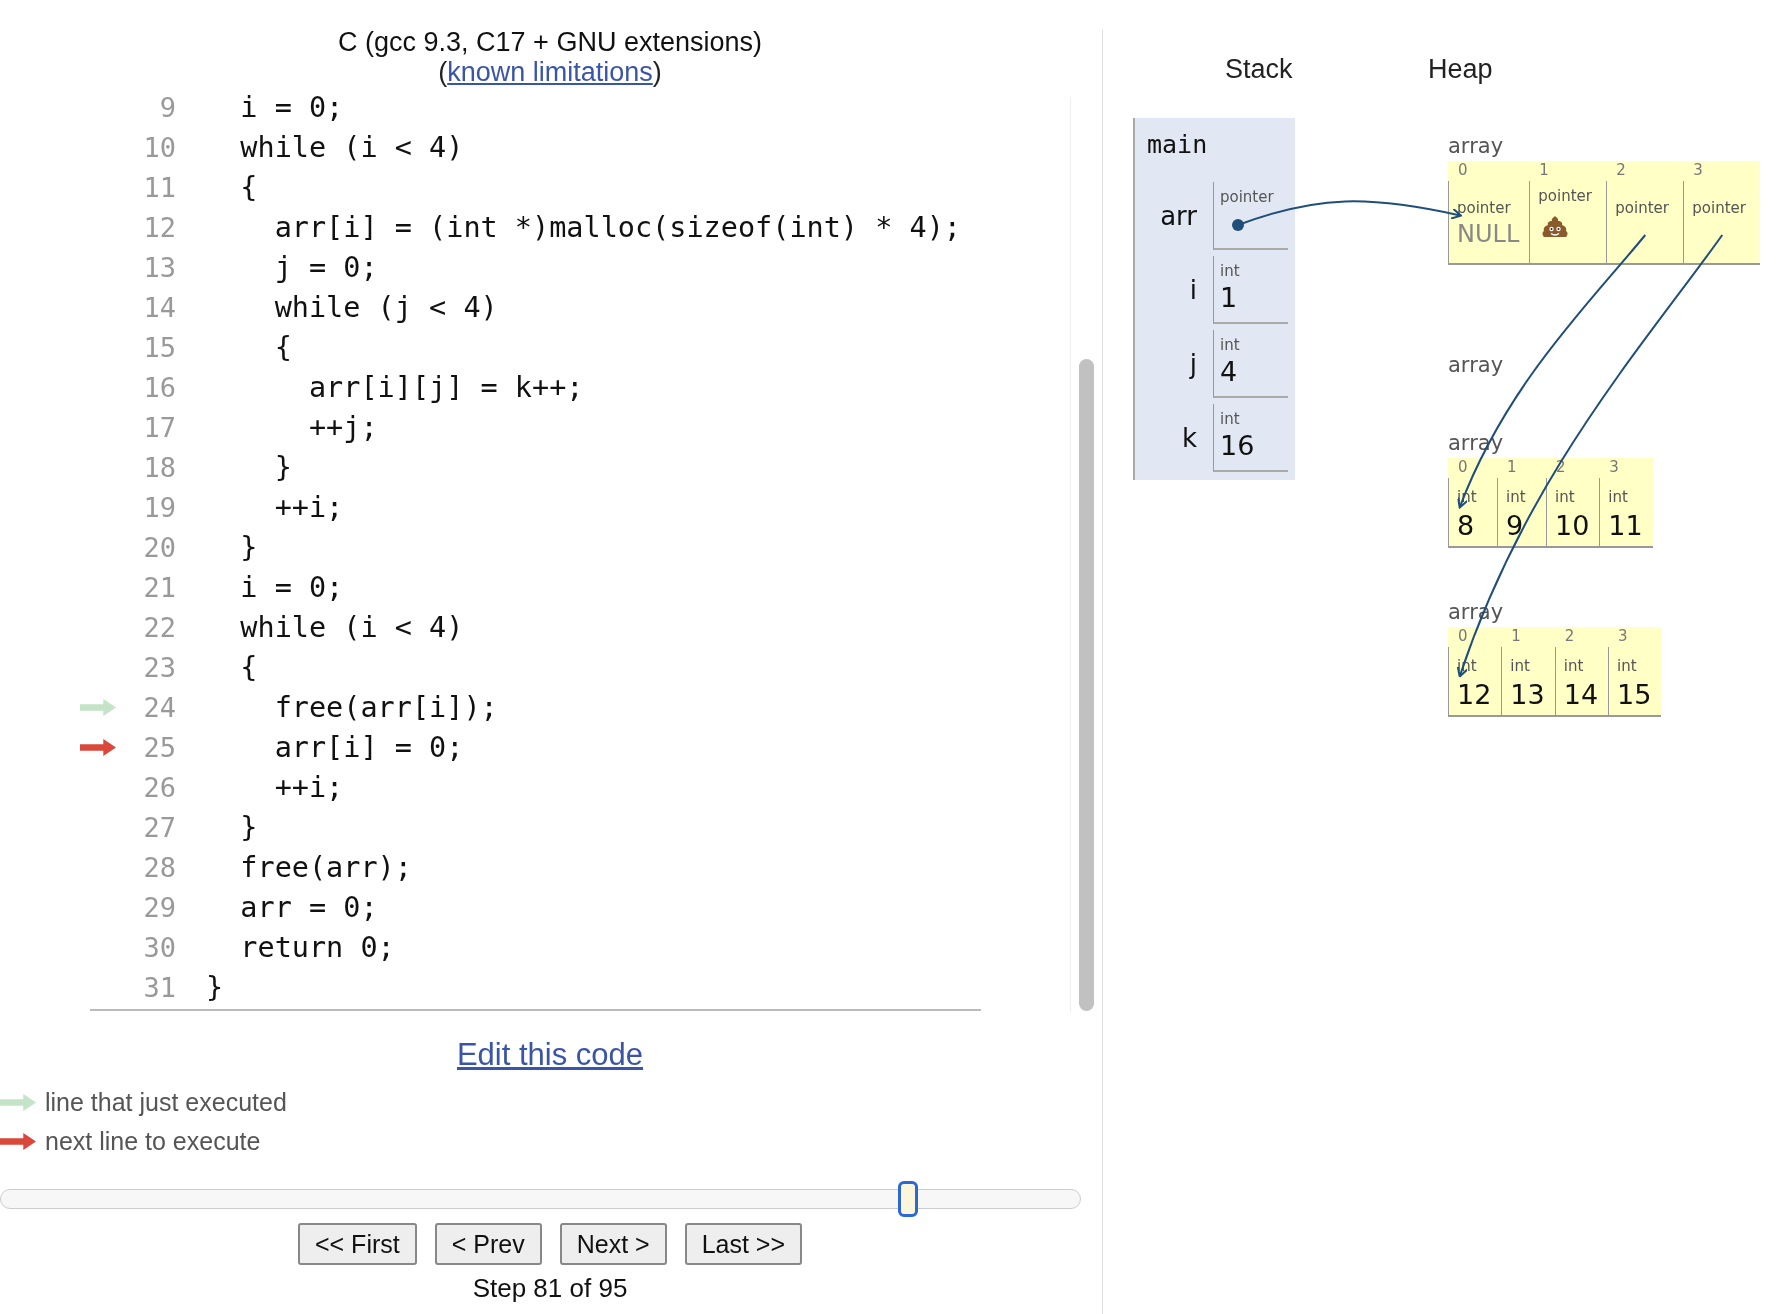 Image resolution: width=1792 pixels, height=1314 pixels. I want to click on nav-button: Next >, so click(613, 1244).